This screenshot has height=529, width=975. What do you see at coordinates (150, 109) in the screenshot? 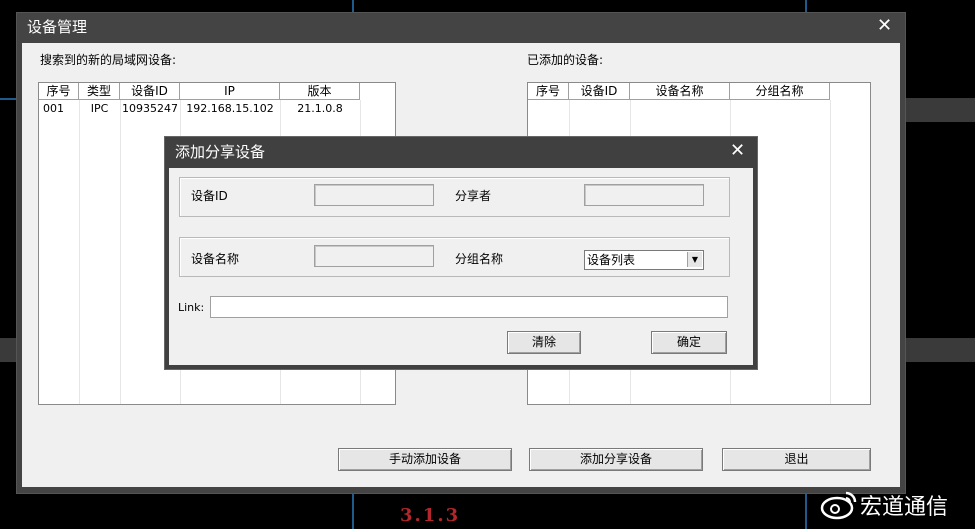
I see `table-cell: 10935247` at bounding box center [150, 109].